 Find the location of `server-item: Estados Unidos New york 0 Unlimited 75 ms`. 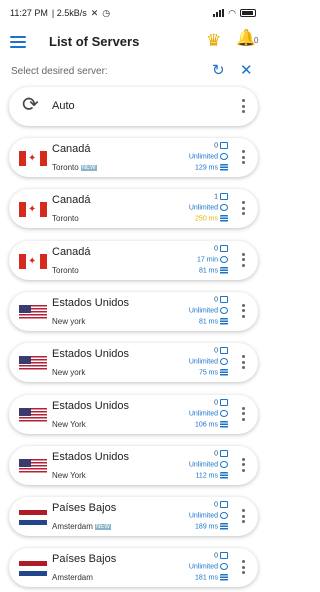

server-item: Estados Unidos New york 0 Unlimited 75 ms is located at coordinates (133, 363).